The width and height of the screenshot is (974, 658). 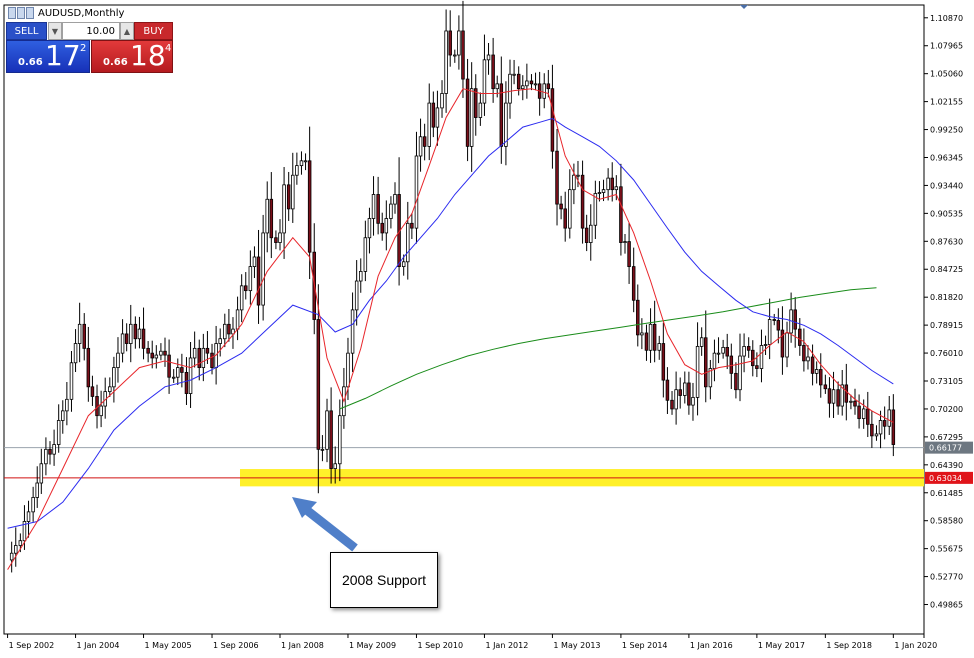 I want to click on sell-button: SELL, so click(x=26, y=31).